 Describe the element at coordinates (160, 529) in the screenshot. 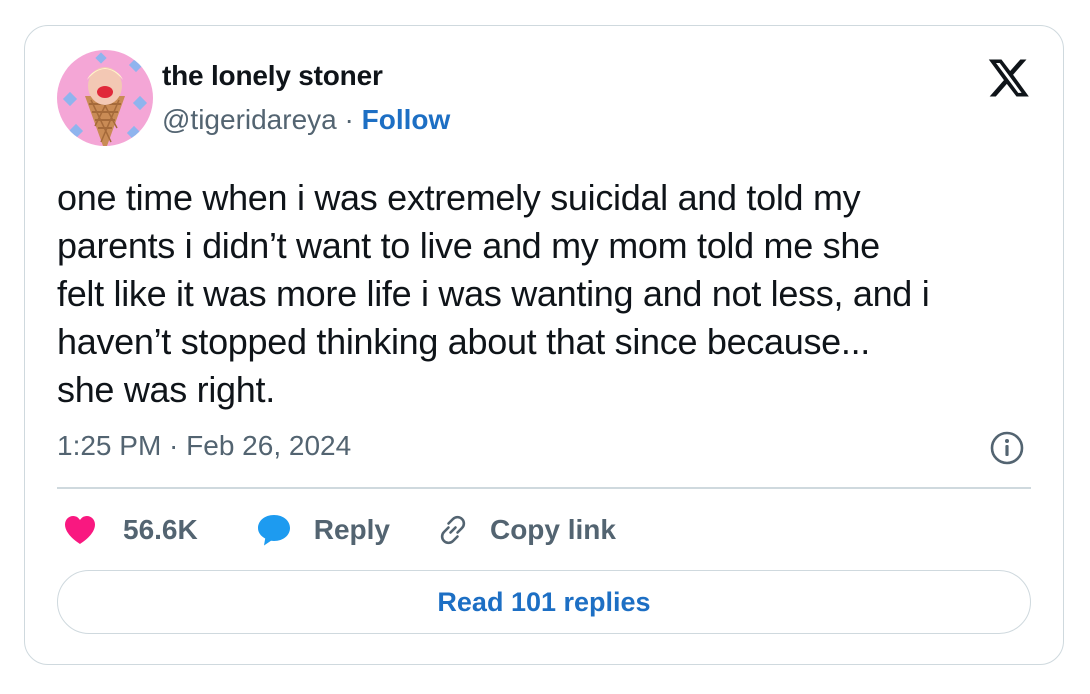

I see `like-count: 56.6K` at that location.